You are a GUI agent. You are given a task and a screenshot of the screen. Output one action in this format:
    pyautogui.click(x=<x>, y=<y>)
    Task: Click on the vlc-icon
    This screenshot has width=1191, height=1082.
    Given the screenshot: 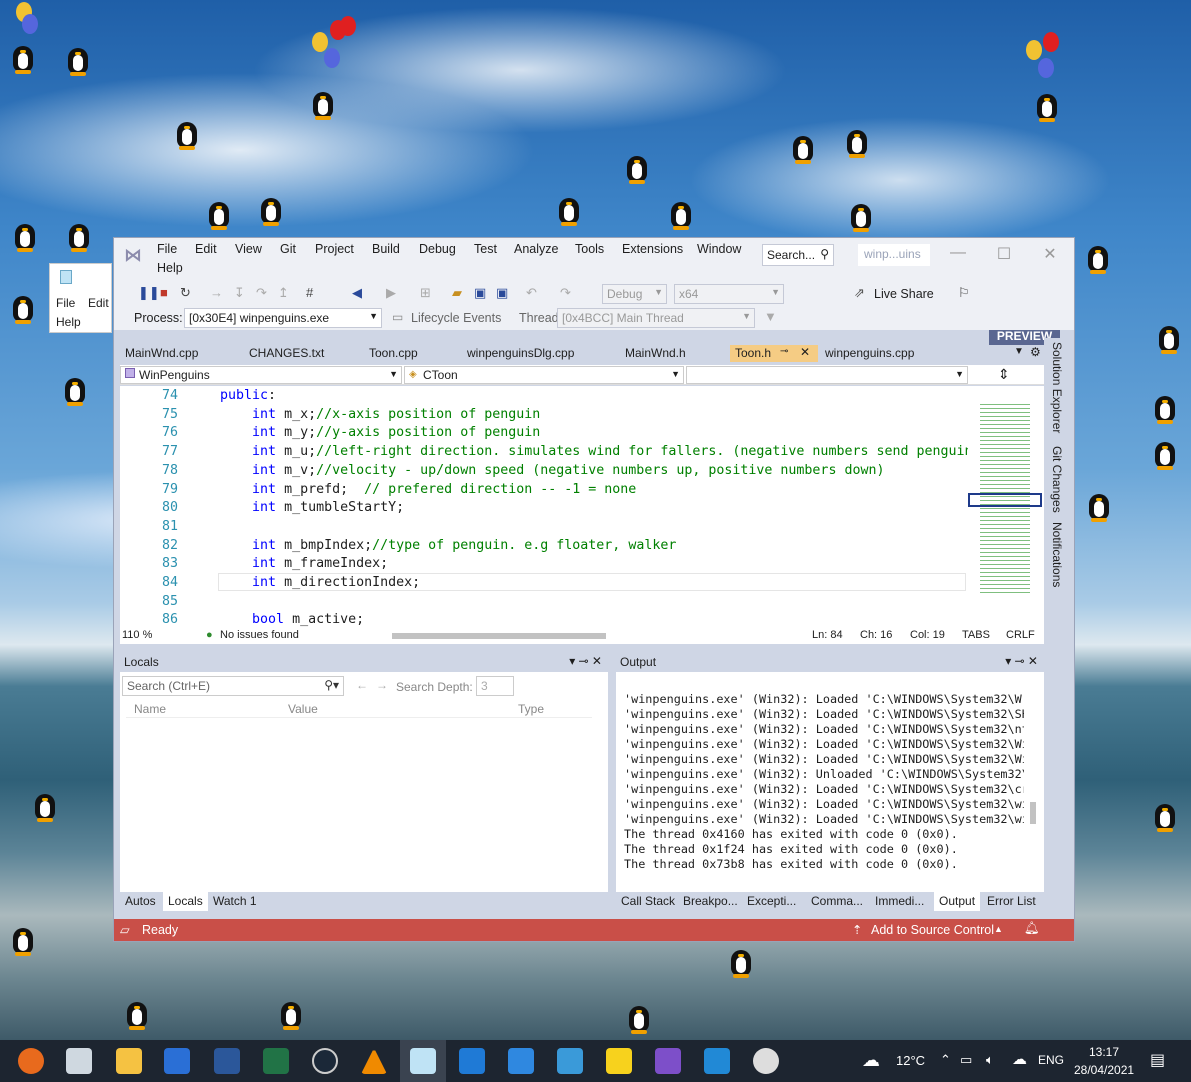 What is the action you would take?
    pyautogui.click(x=374, y=1061)
    